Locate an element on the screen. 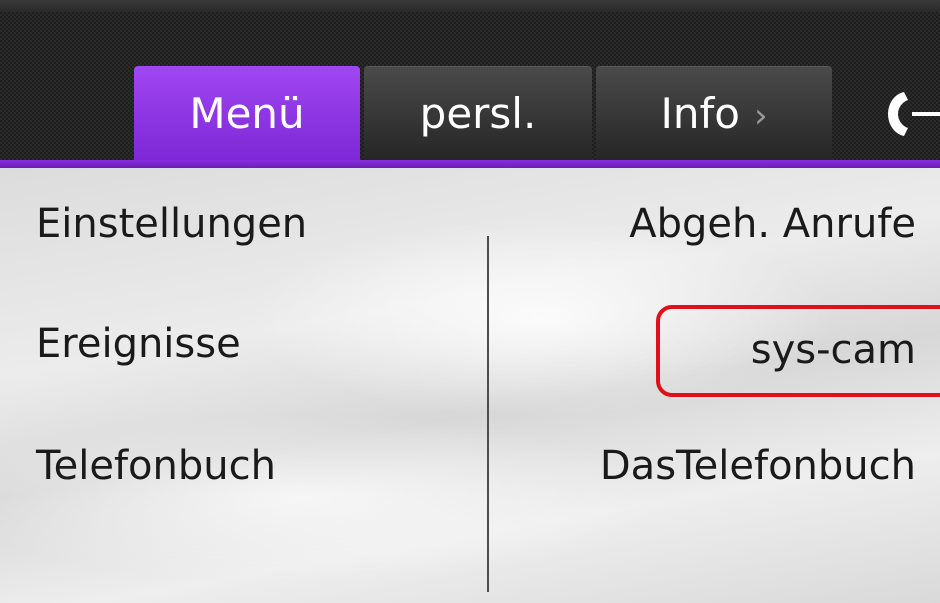 The width and height of the screenshot is (940, 603). chevron-right-icon: › is located at coordinates (760, 115).